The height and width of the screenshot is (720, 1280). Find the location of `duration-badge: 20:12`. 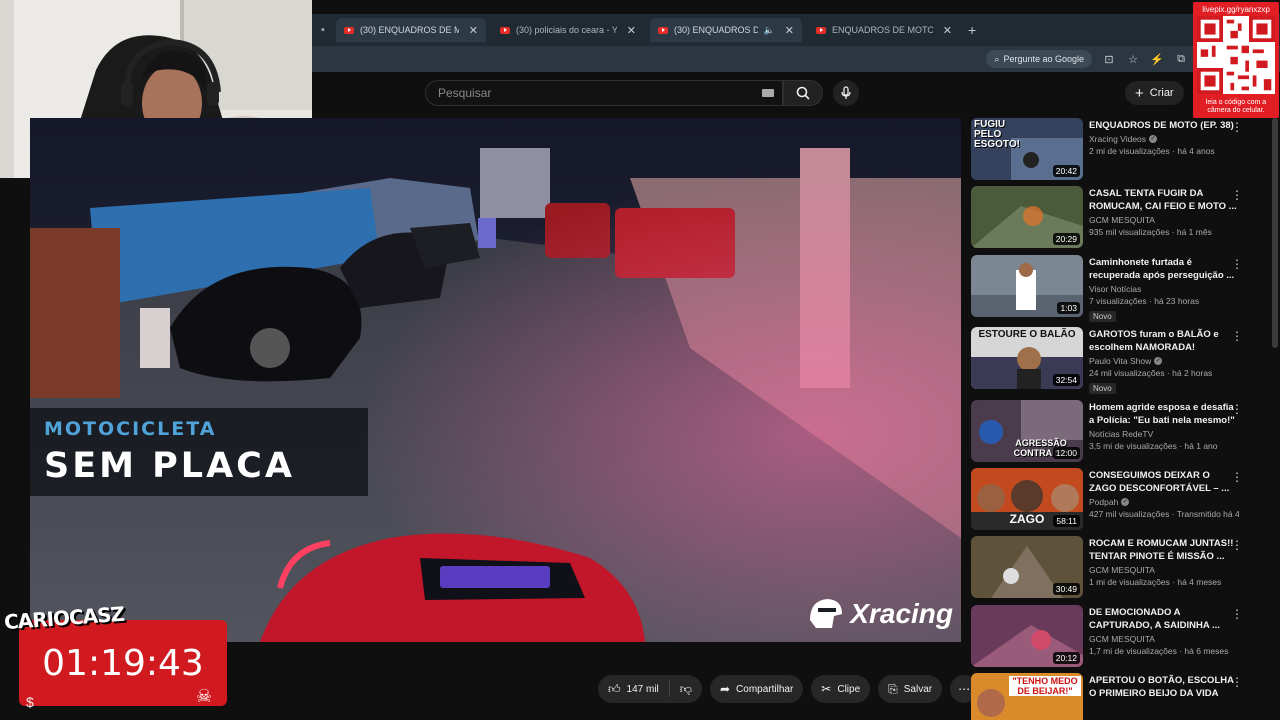

duration-badge: 20:12 is located at coordinates (1066, 658).